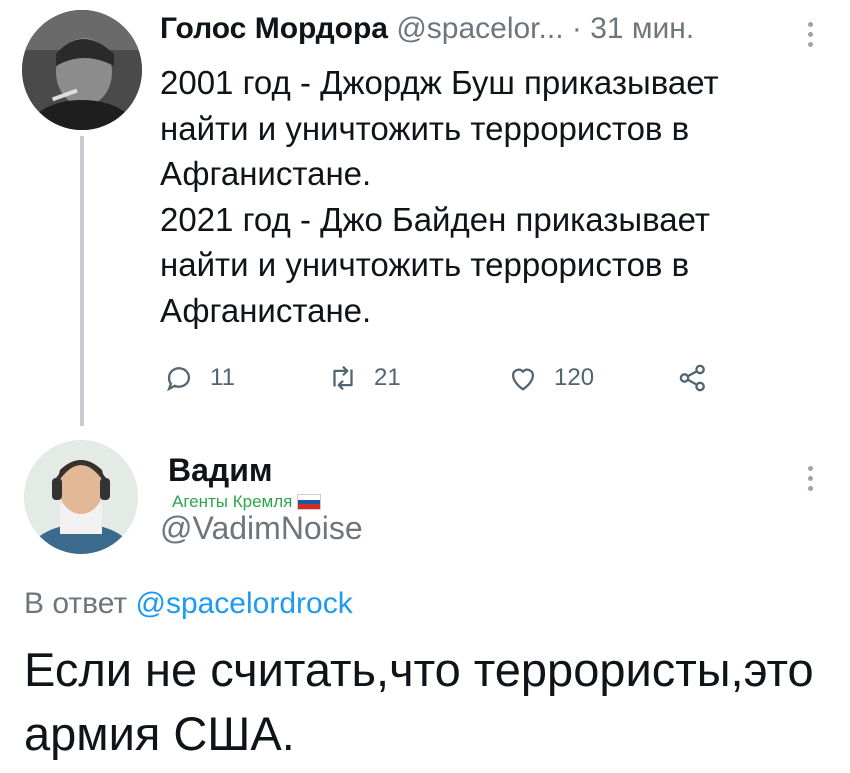  I want to click on tweet-time: · 31 мин., so click(633, 28).